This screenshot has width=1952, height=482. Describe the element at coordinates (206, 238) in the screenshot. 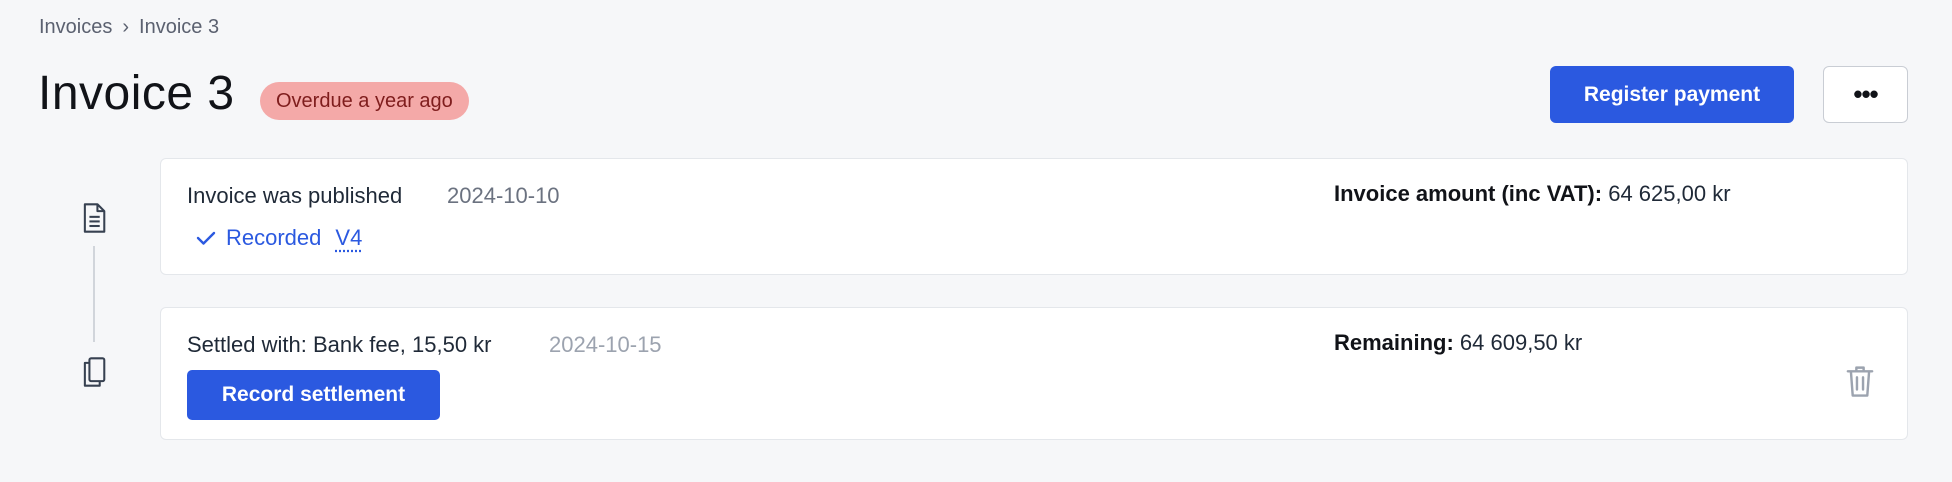

I see `checkmark-icon` at that location.